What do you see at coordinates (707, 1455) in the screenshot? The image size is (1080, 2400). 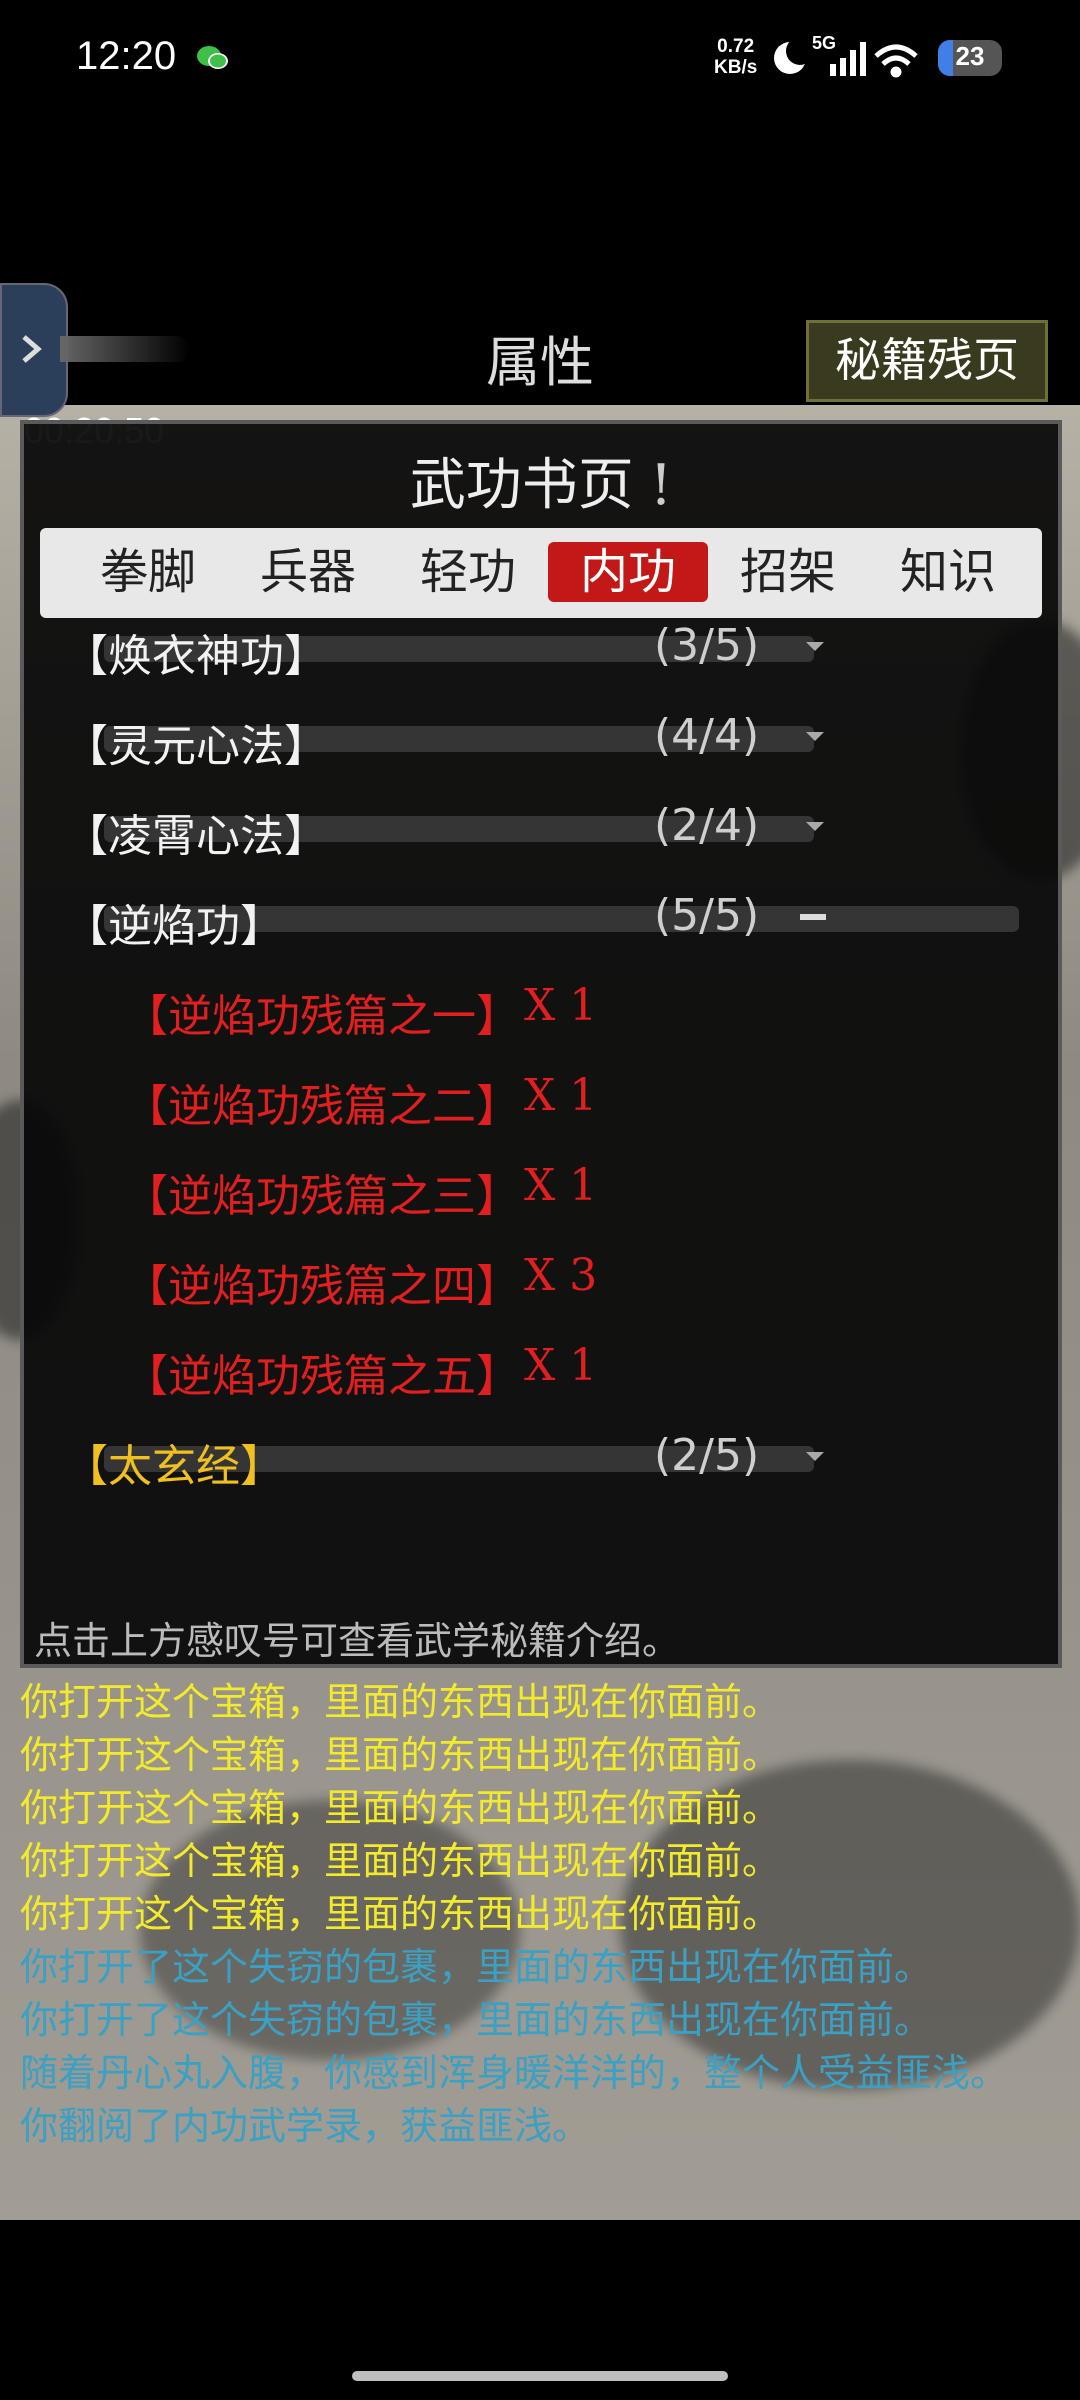 I see `skill-count: (2/5)` at bounding box center [707, 1455].